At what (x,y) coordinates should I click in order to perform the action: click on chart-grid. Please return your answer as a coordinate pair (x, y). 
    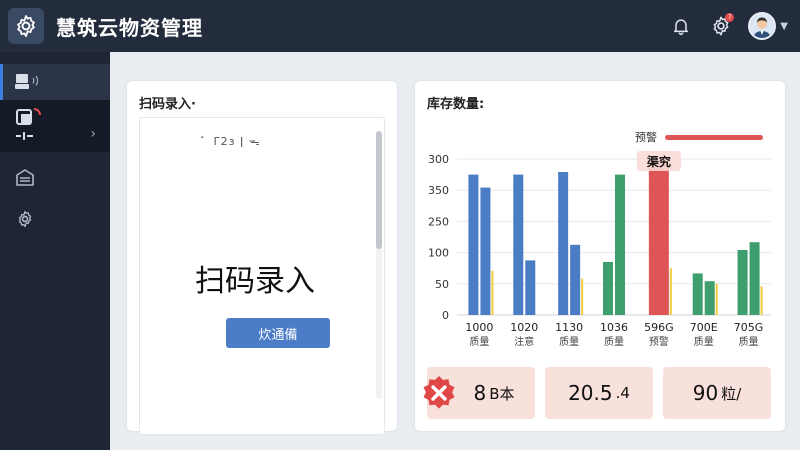
    Looking at the image, I should click on (614, 237).